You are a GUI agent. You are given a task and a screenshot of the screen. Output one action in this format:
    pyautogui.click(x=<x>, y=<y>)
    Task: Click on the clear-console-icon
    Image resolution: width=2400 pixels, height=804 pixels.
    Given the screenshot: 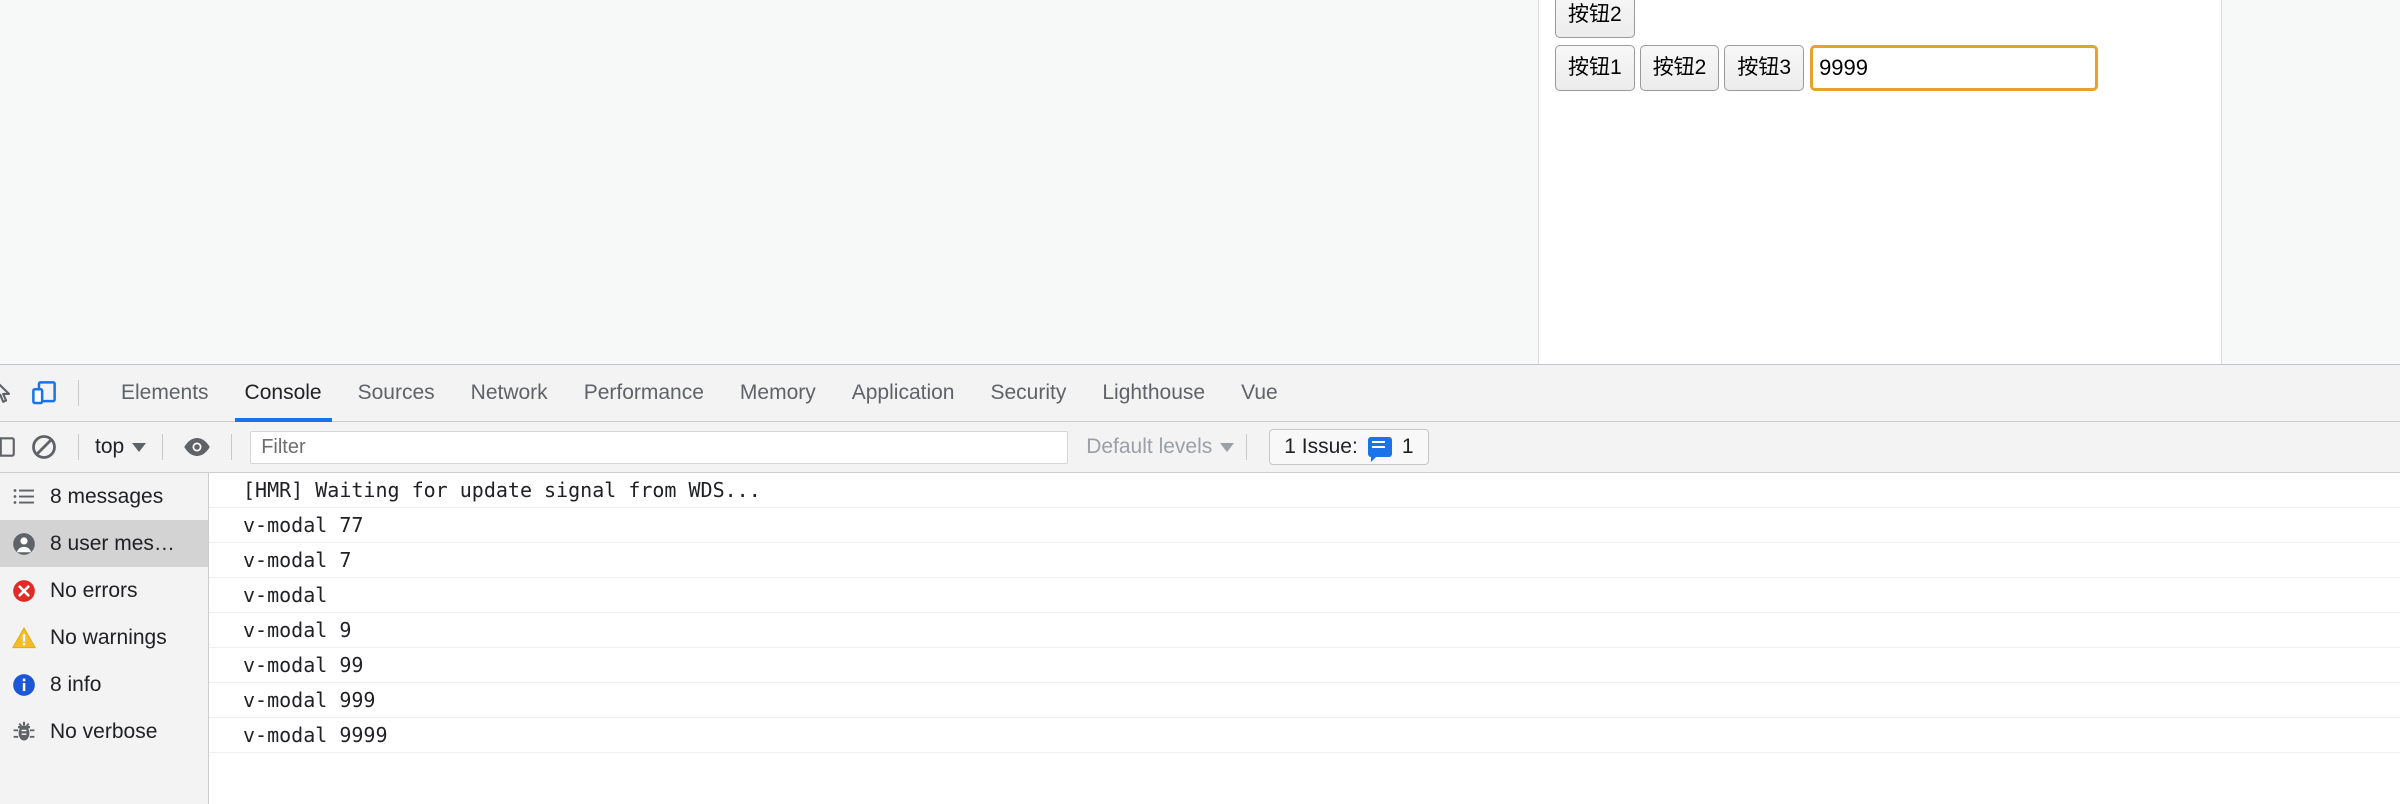 What is the action you would take?
    pyautogui.click(x=44, y=447)
    